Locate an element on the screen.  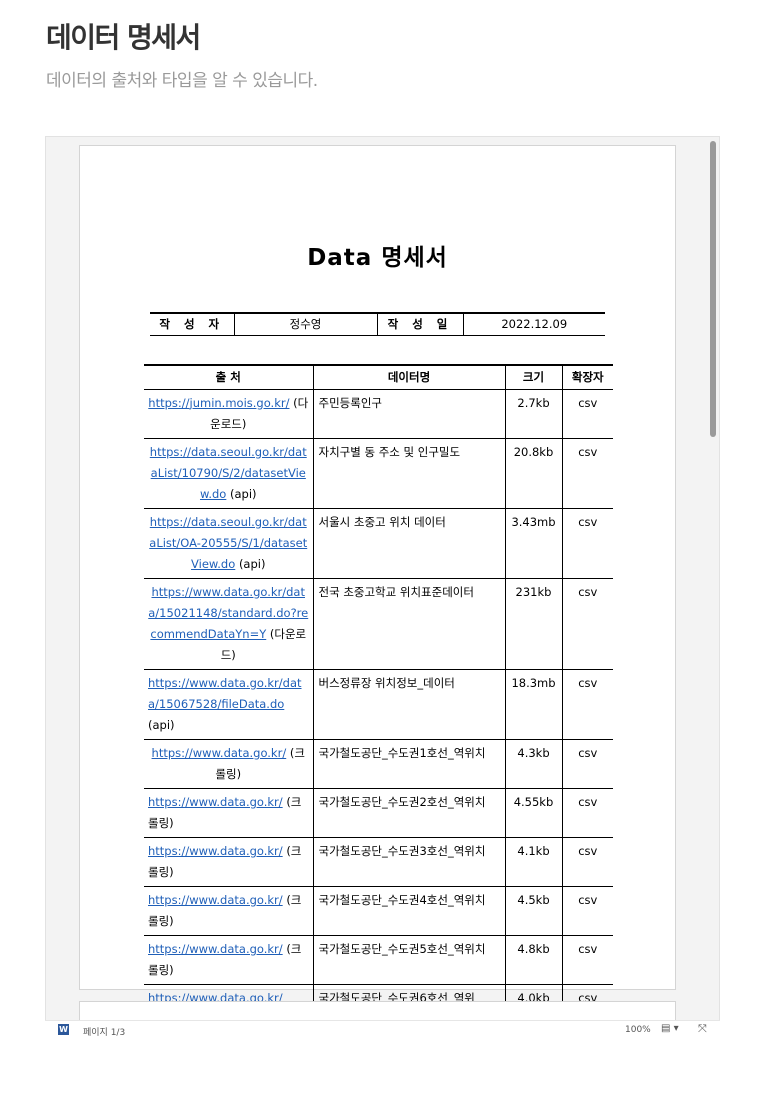
data-name-cell: 국가철도공단_수도권3호선_역위치 is located at coordinates (409, 862).